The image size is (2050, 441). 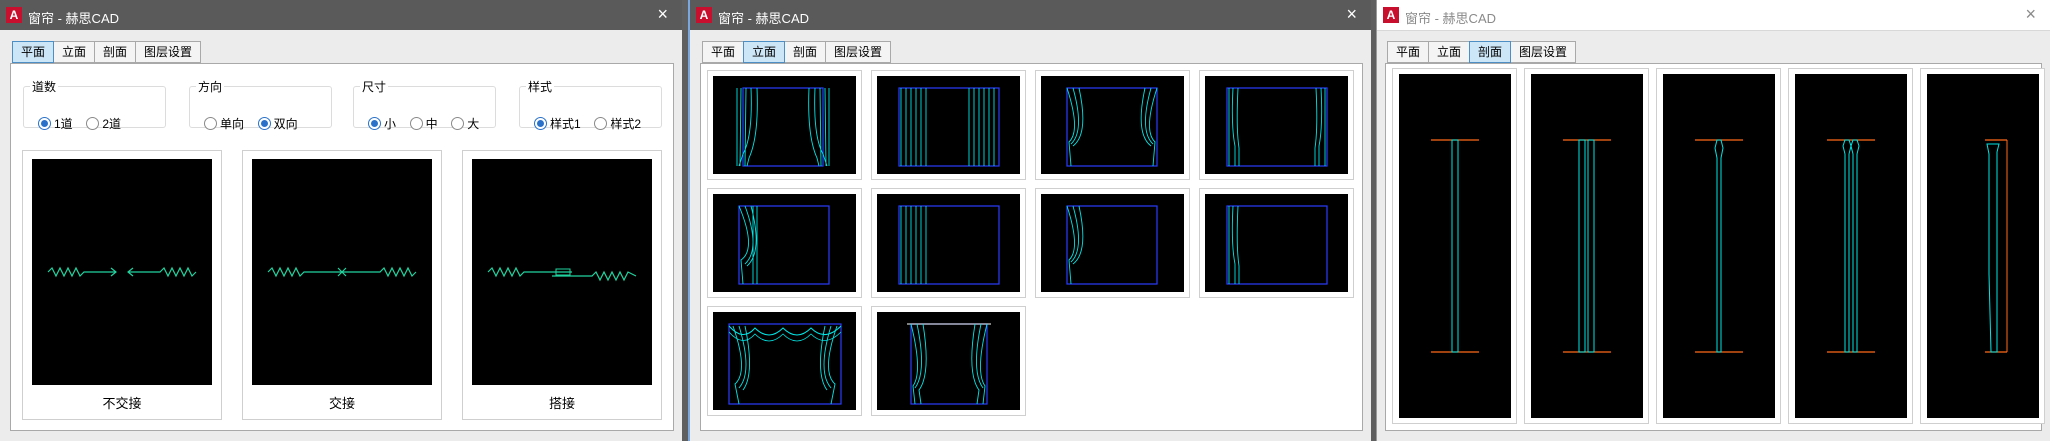 I want to click on radio-style-1: 样式1, so click(x=557, y=123).